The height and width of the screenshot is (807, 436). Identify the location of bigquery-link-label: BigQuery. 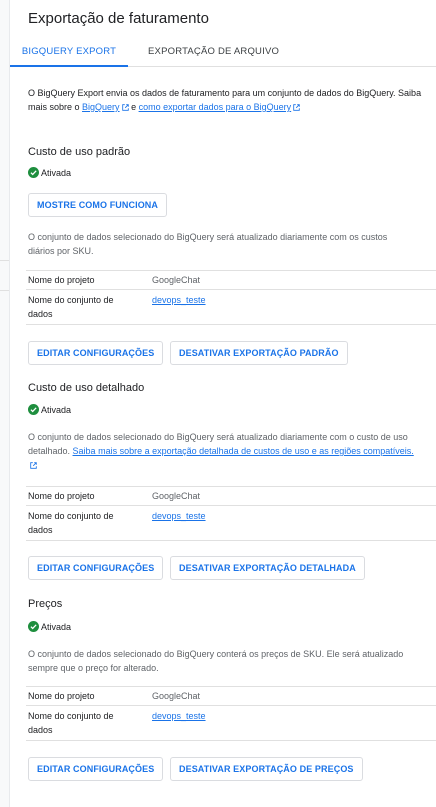
(101, 107).